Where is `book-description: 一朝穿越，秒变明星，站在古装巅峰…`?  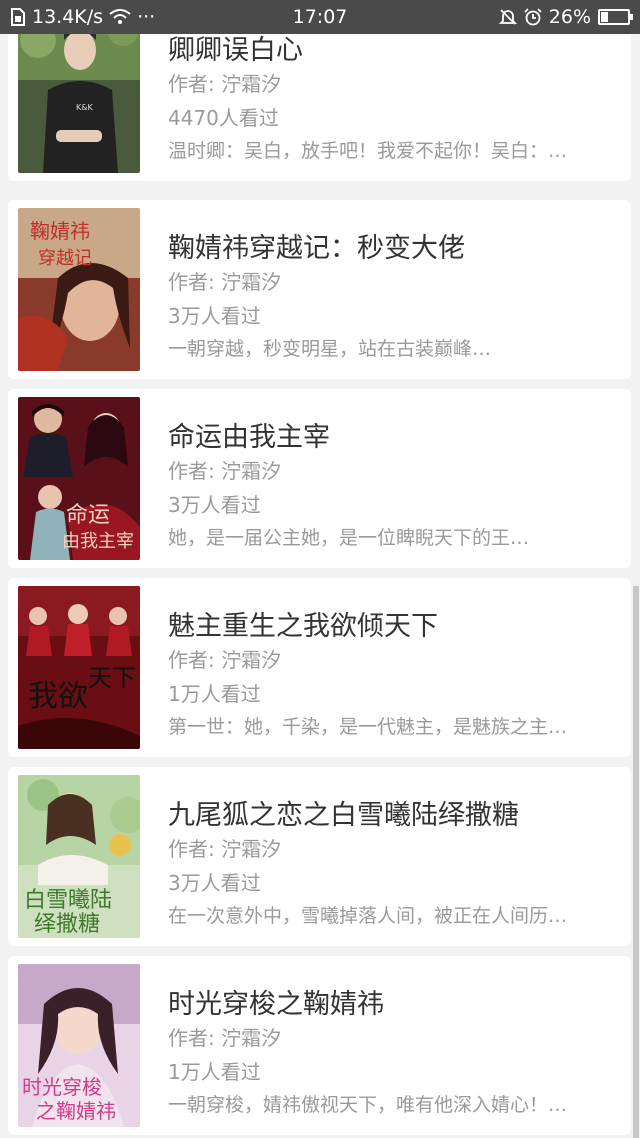 book-description: 一朝穿越，秒变明星，站在古装巅峰… is located at coordinates (330, 349).